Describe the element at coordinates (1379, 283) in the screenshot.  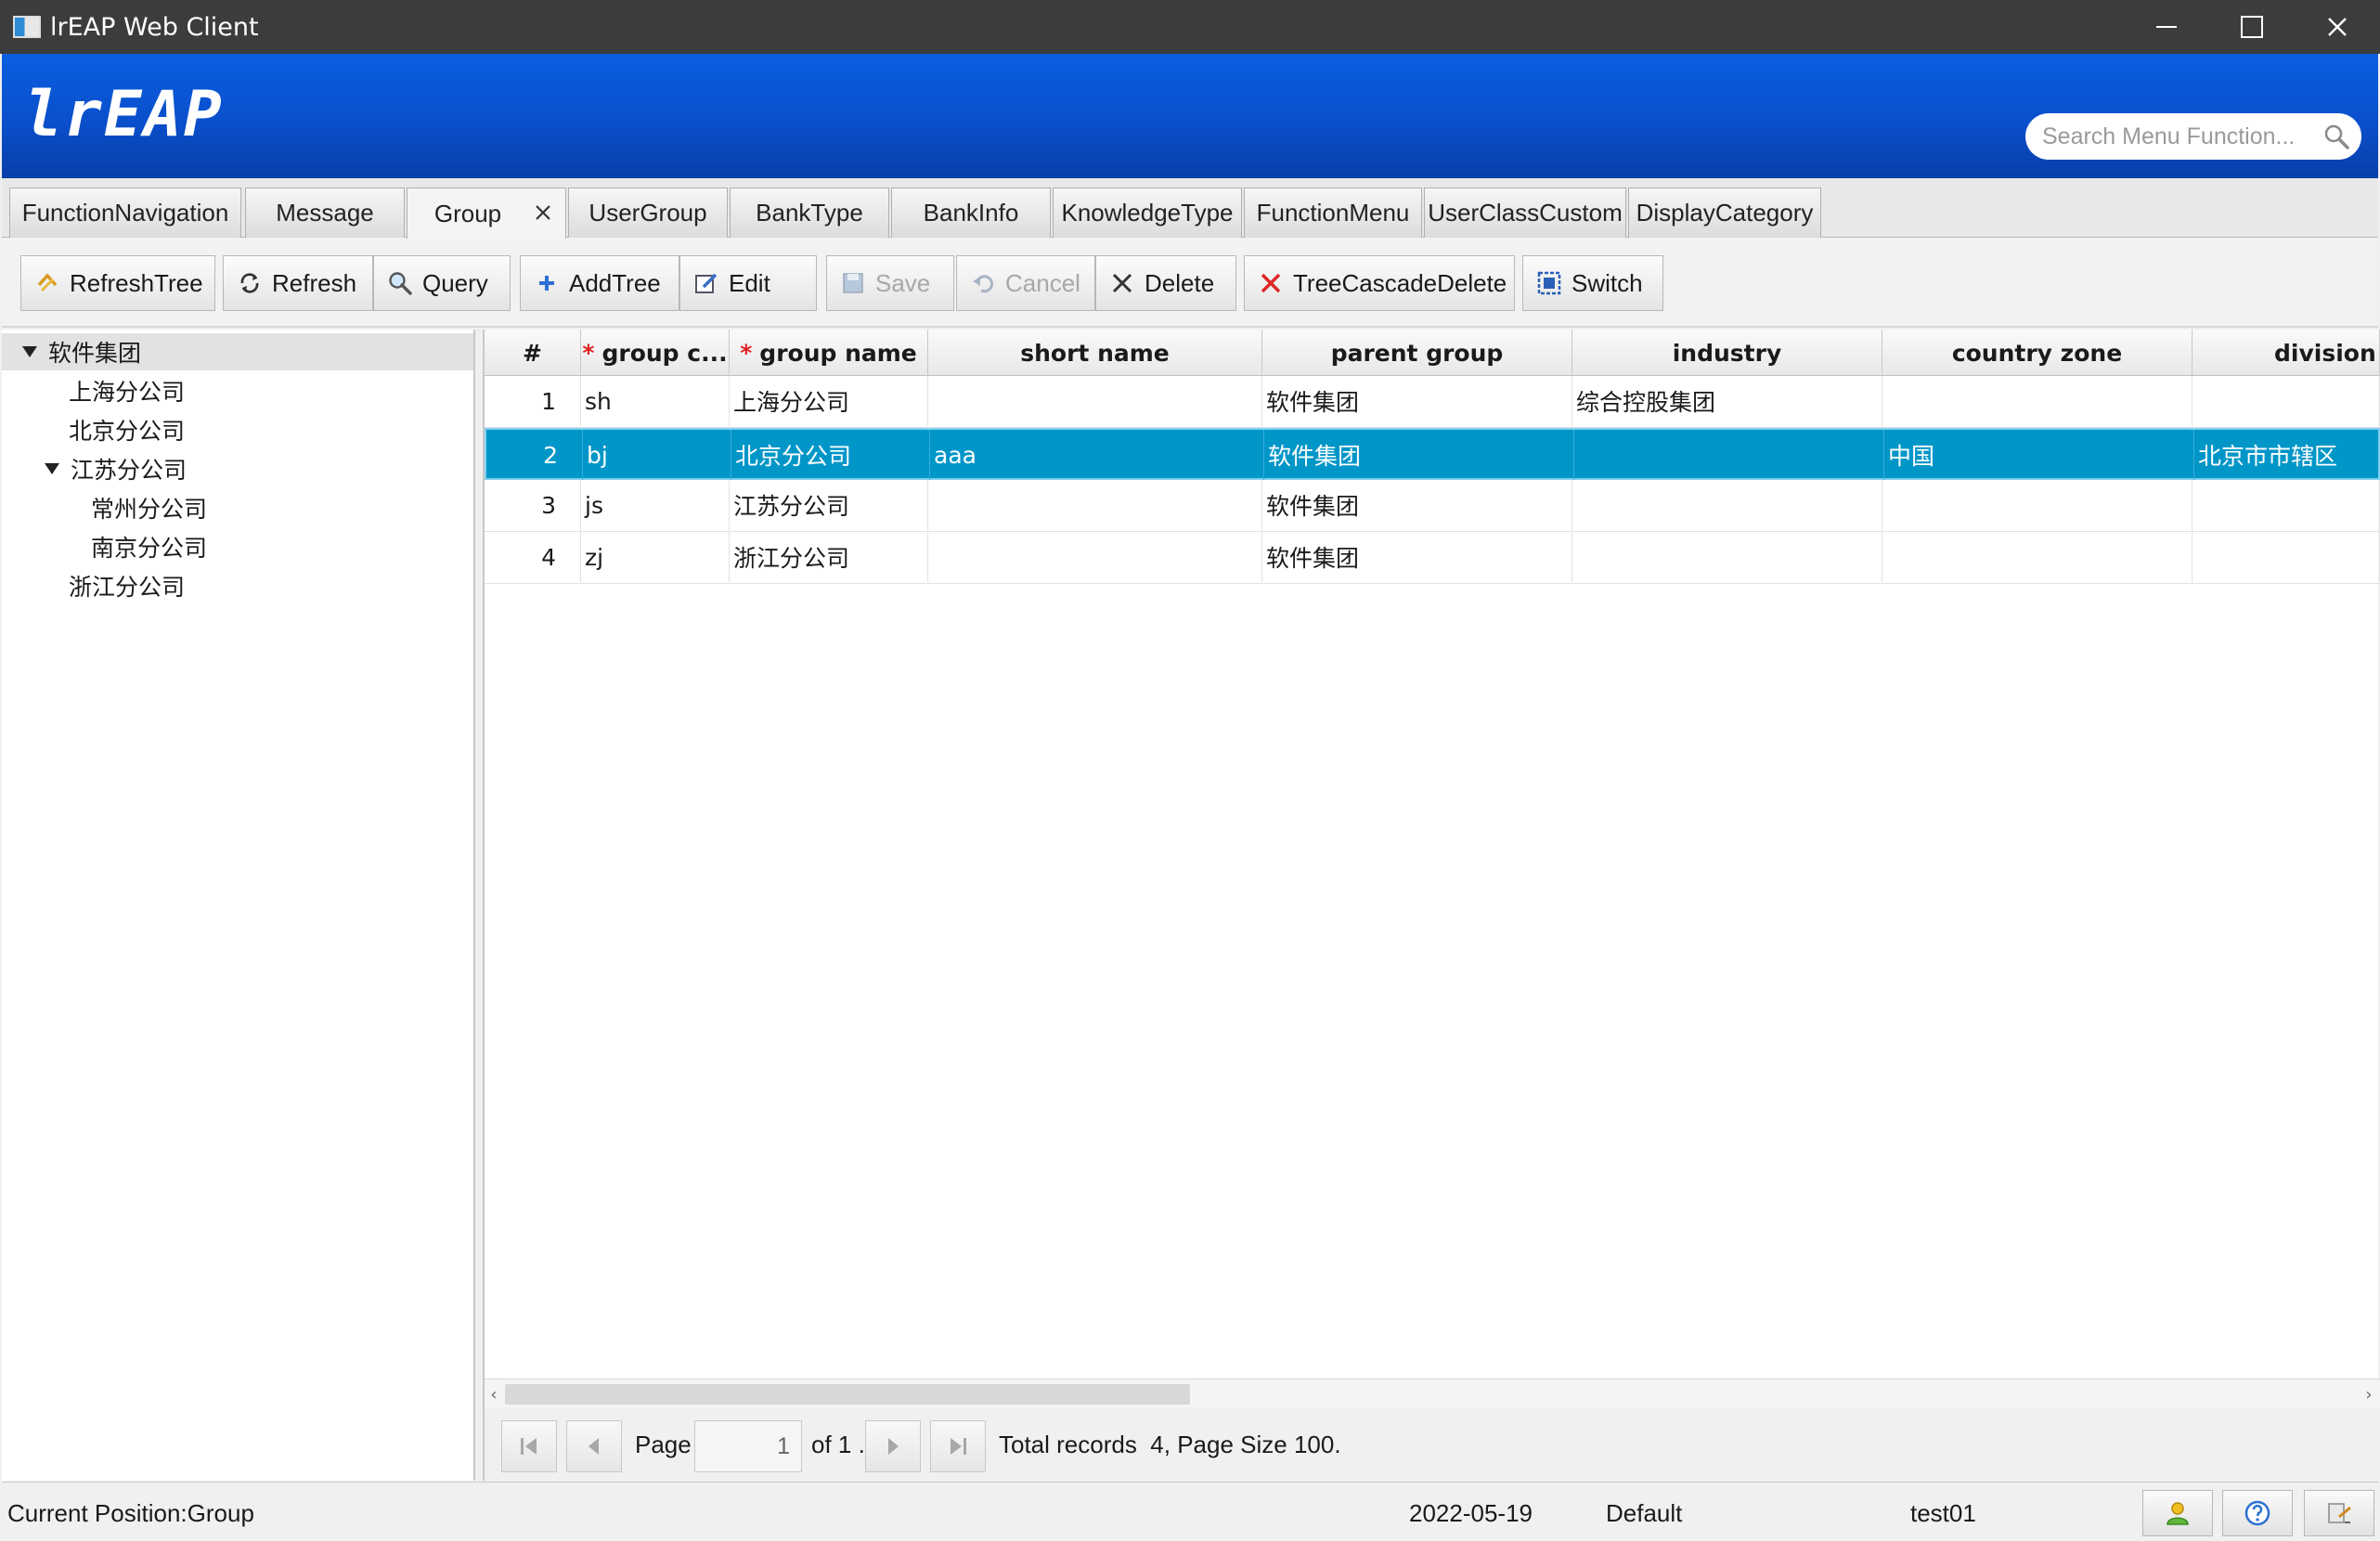
I see `tree-cascade-delete-button: TreeCascadeDelete` at that location.